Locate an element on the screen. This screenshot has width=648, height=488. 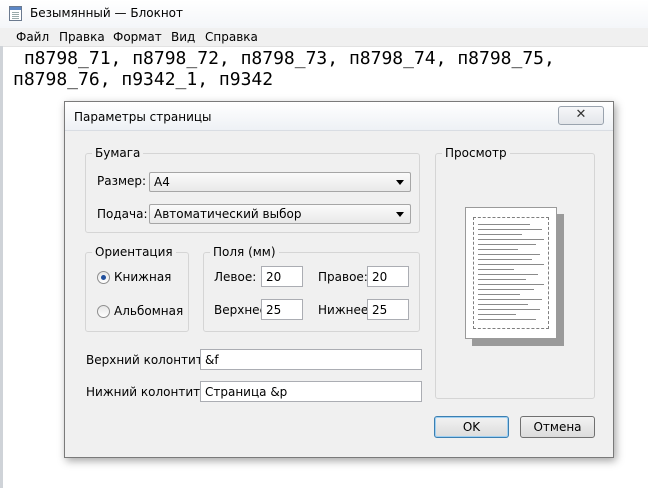
margin-bottom-input: 25 is located at coordinates (388, 309).